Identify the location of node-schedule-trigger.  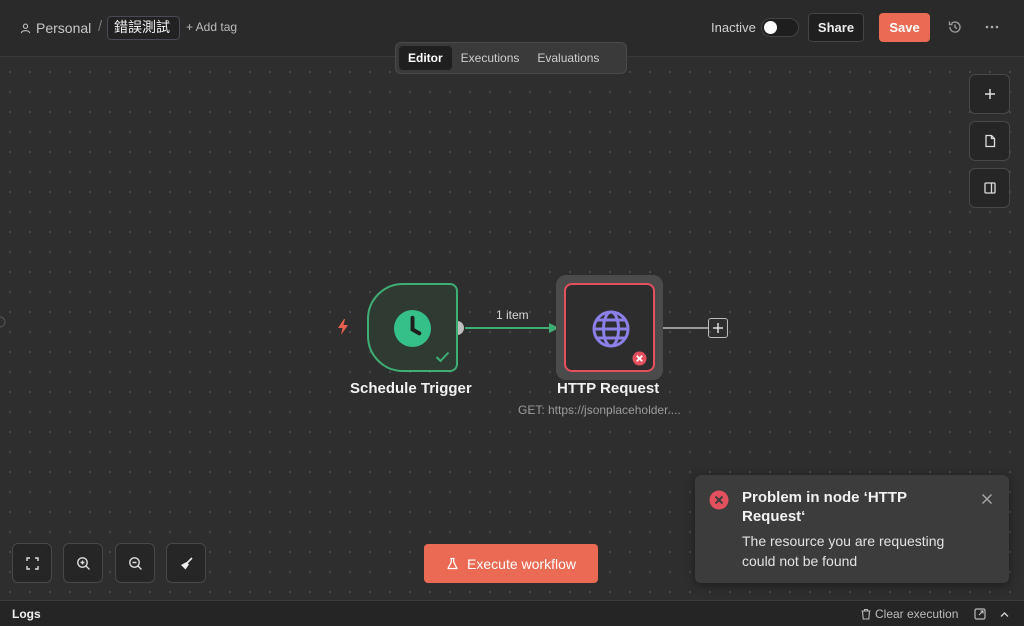
(412, 327).